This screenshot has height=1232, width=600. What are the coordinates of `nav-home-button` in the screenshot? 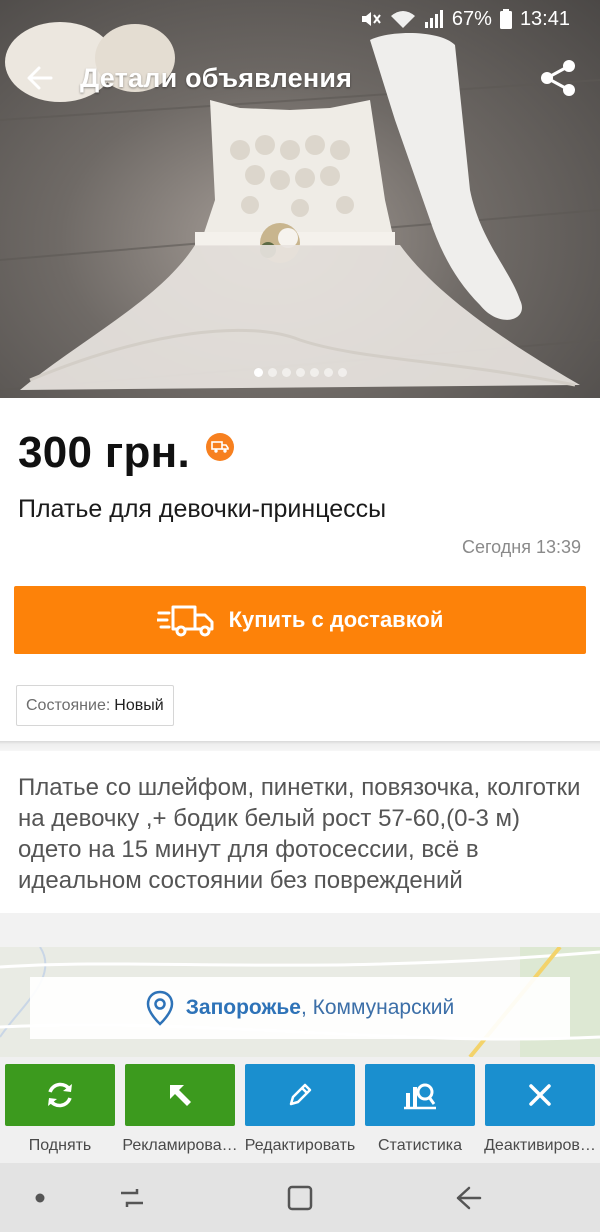 It's located at (300, 1197).